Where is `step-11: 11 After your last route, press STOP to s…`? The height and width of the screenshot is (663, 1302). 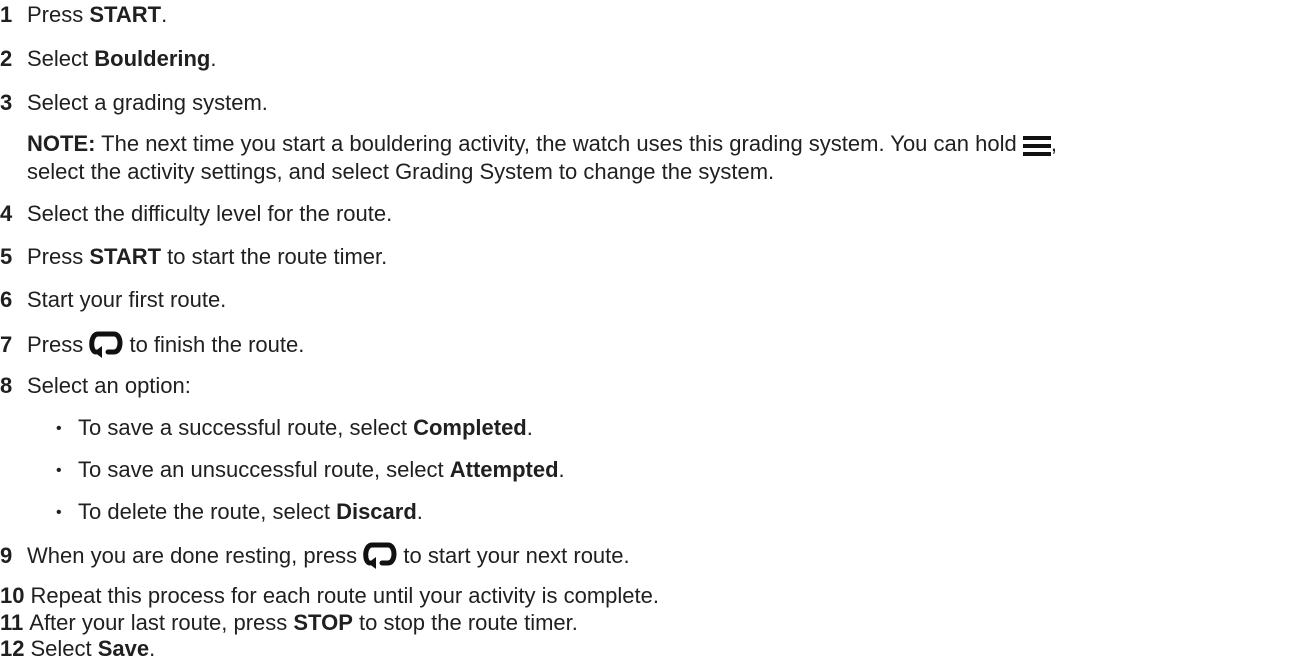 step-11: 11 After your last route, press STOP to s… is located at coordinates (289, 623).